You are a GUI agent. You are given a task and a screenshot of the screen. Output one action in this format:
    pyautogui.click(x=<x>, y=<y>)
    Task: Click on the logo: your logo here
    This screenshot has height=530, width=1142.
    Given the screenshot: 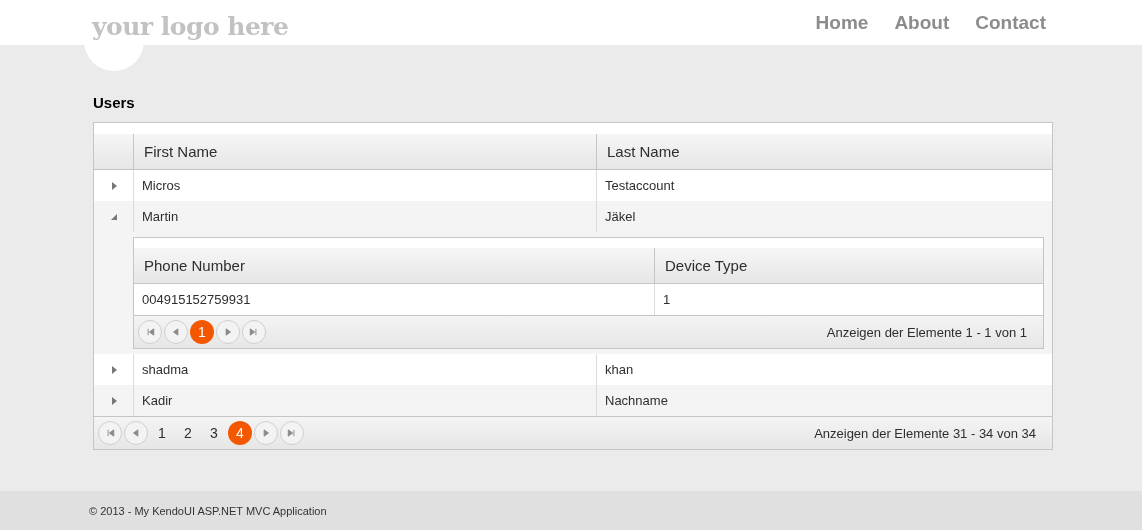 What is the action you would take?
    pyautogui.click(x=190, y=27)
    